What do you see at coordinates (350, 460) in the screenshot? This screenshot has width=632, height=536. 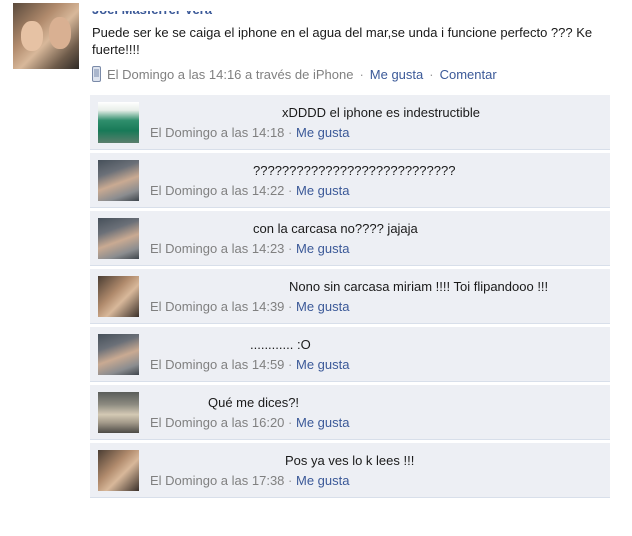 I see `comment-text: Pos ya ves lo k lees !!!` at bounding box center [350, 460].